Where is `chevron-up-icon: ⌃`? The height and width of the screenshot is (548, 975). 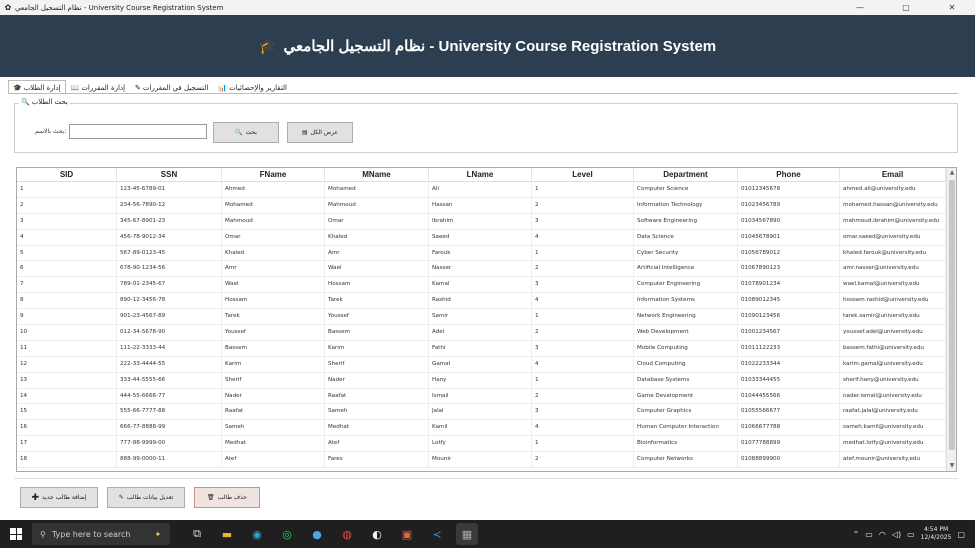
chevron-up-icon: ⌃ is located at coordinates (856, 534).